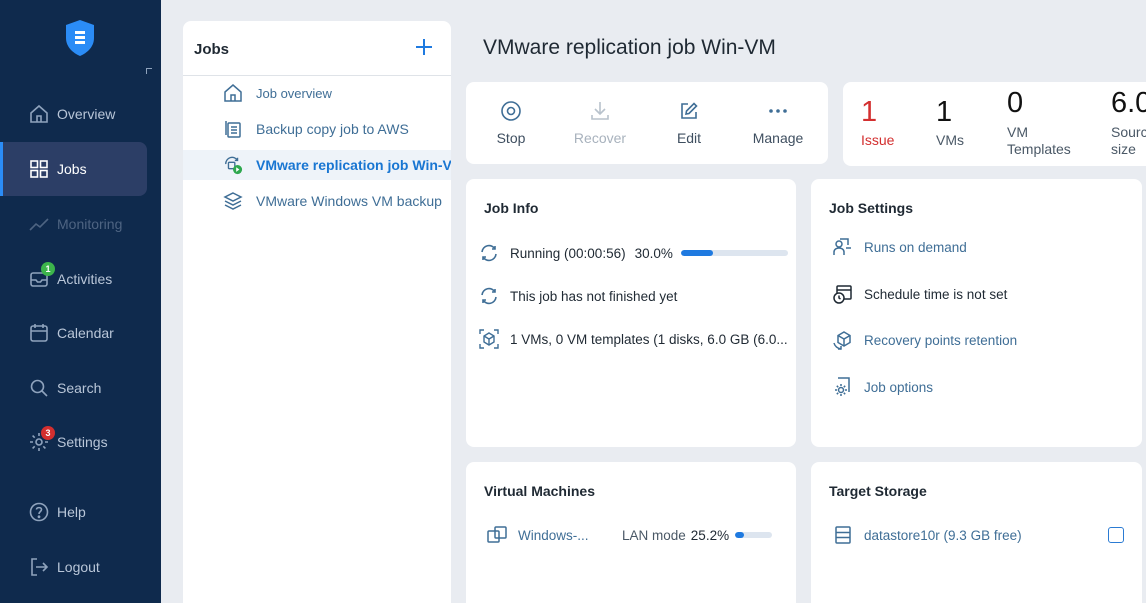 The height and width of the screenshot is (603, 1146). I want to click on settings-badge: 3, so click(48, 433).